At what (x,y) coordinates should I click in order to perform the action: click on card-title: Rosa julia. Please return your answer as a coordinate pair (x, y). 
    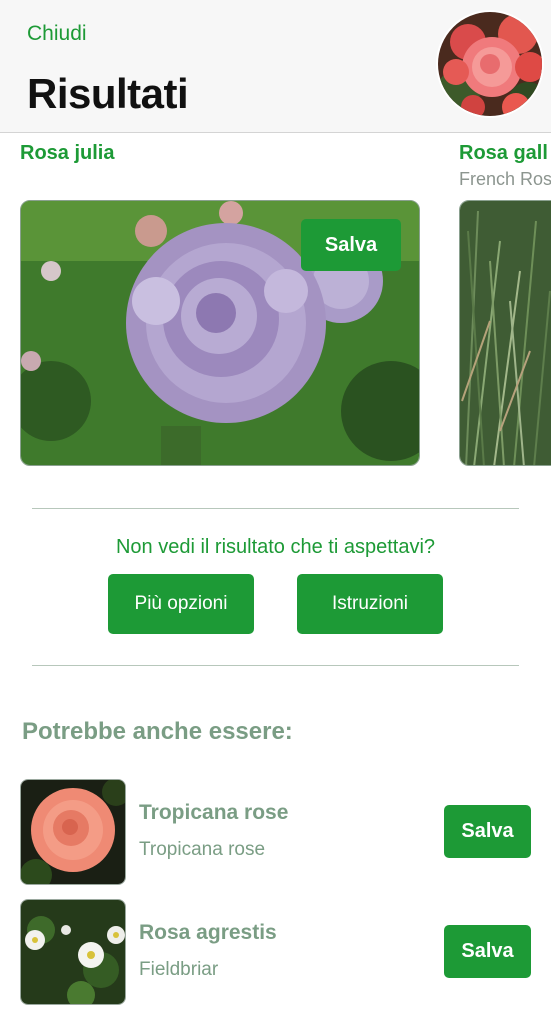
    Looking at the image, I should click on (67, 153).